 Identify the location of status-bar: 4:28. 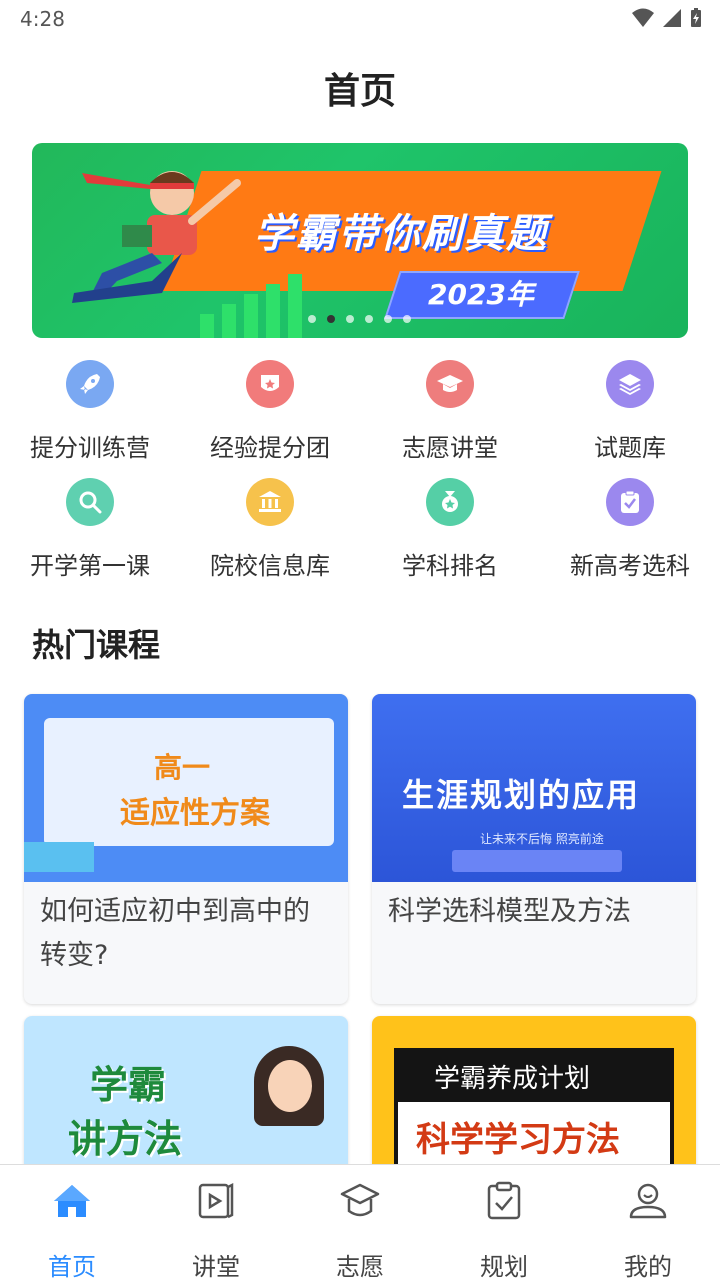
(360, 20).